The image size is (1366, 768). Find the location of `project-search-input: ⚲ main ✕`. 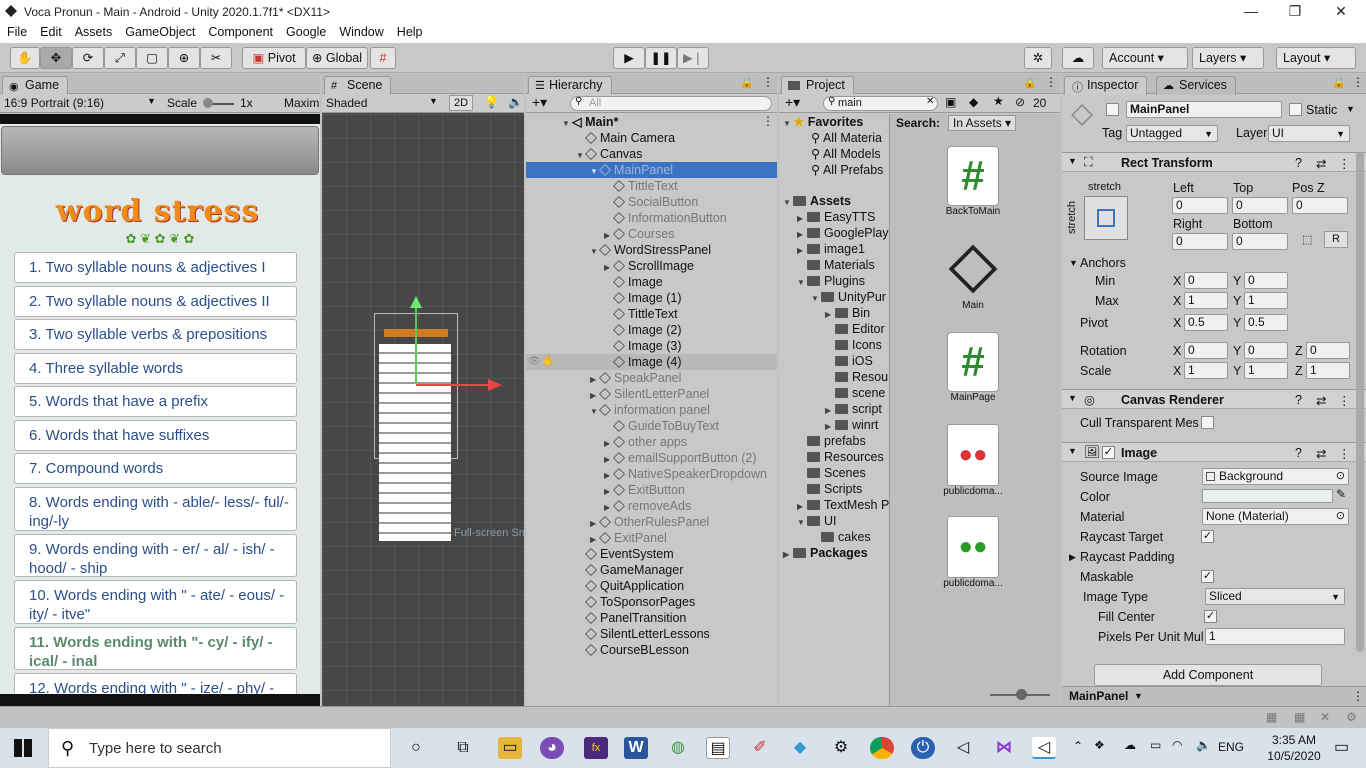

project-search-input: ⚲ main ✕ is located at coordinates (880, 103).